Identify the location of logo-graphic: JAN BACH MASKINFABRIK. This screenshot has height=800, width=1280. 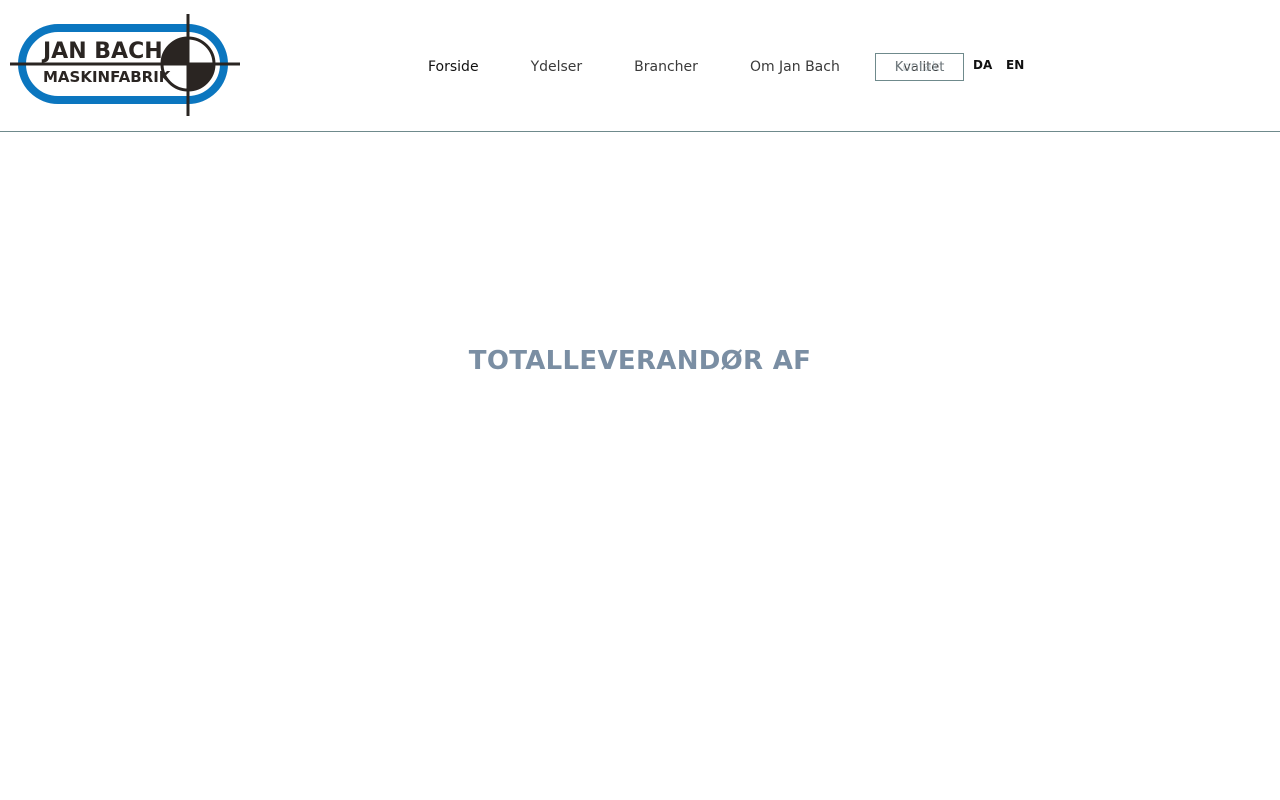
(125, 65).